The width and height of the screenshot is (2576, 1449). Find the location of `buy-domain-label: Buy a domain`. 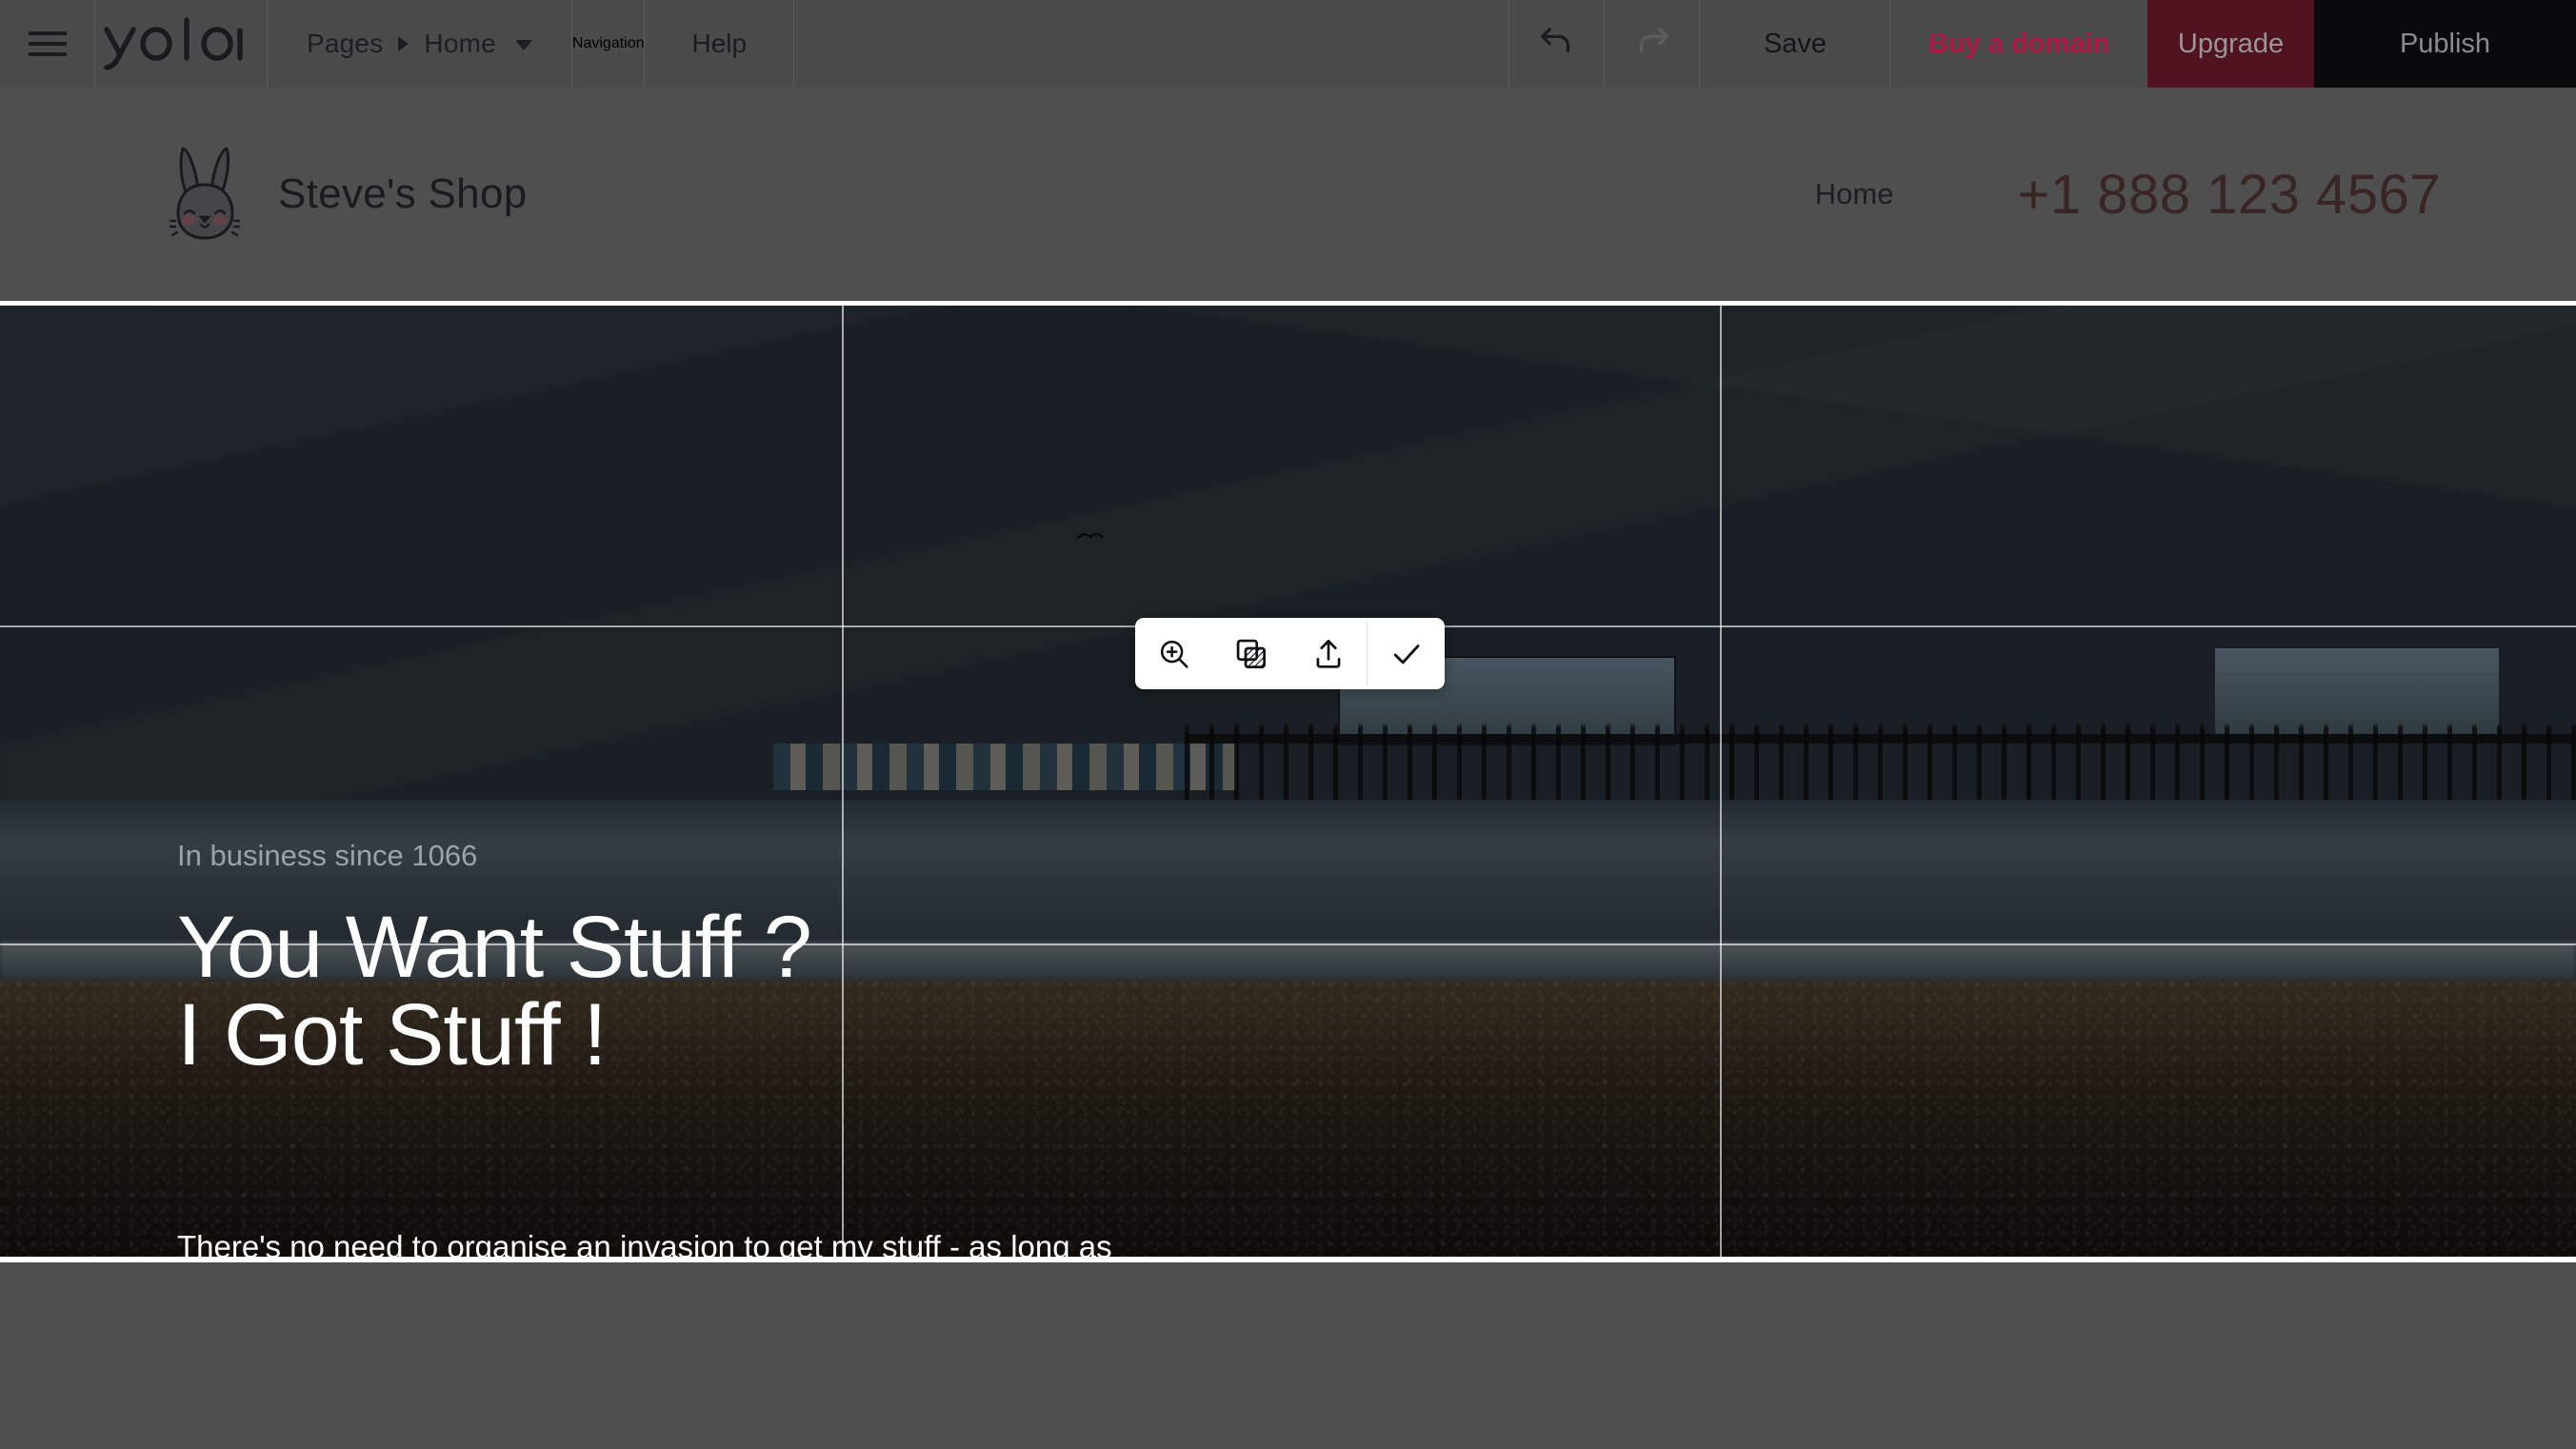

buy-domain-label: Buy a domain is located at coordinates (2019, 43).